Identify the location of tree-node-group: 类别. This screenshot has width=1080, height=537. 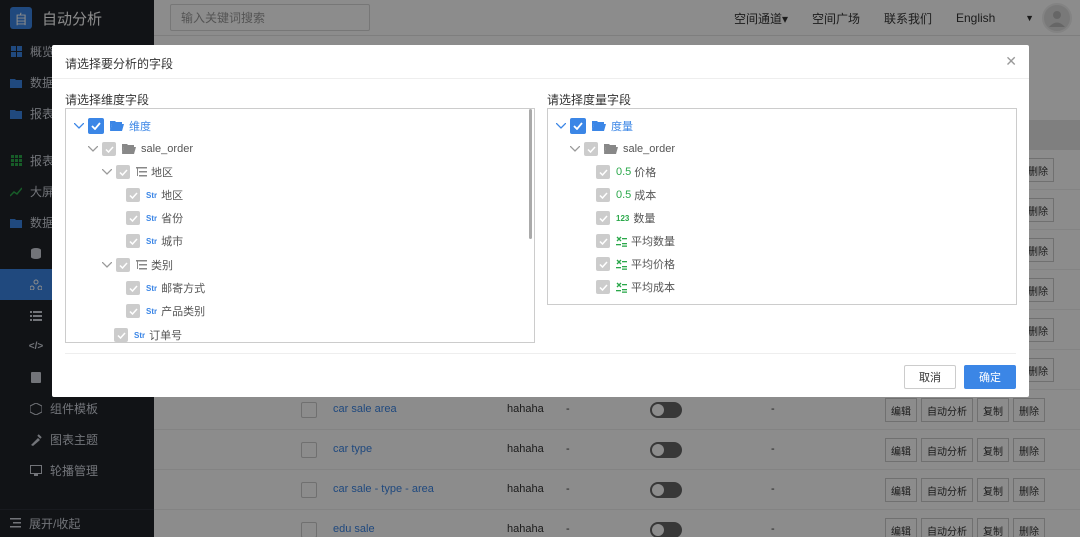
(137, 265).